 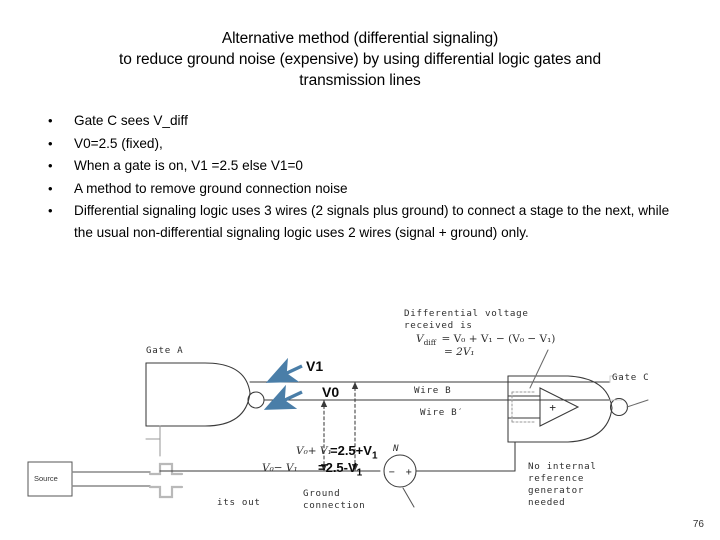 What do you see at coordinates (698, 524) in the screenshot?
I see `page-number: 76` at bounding box center [698, 524].